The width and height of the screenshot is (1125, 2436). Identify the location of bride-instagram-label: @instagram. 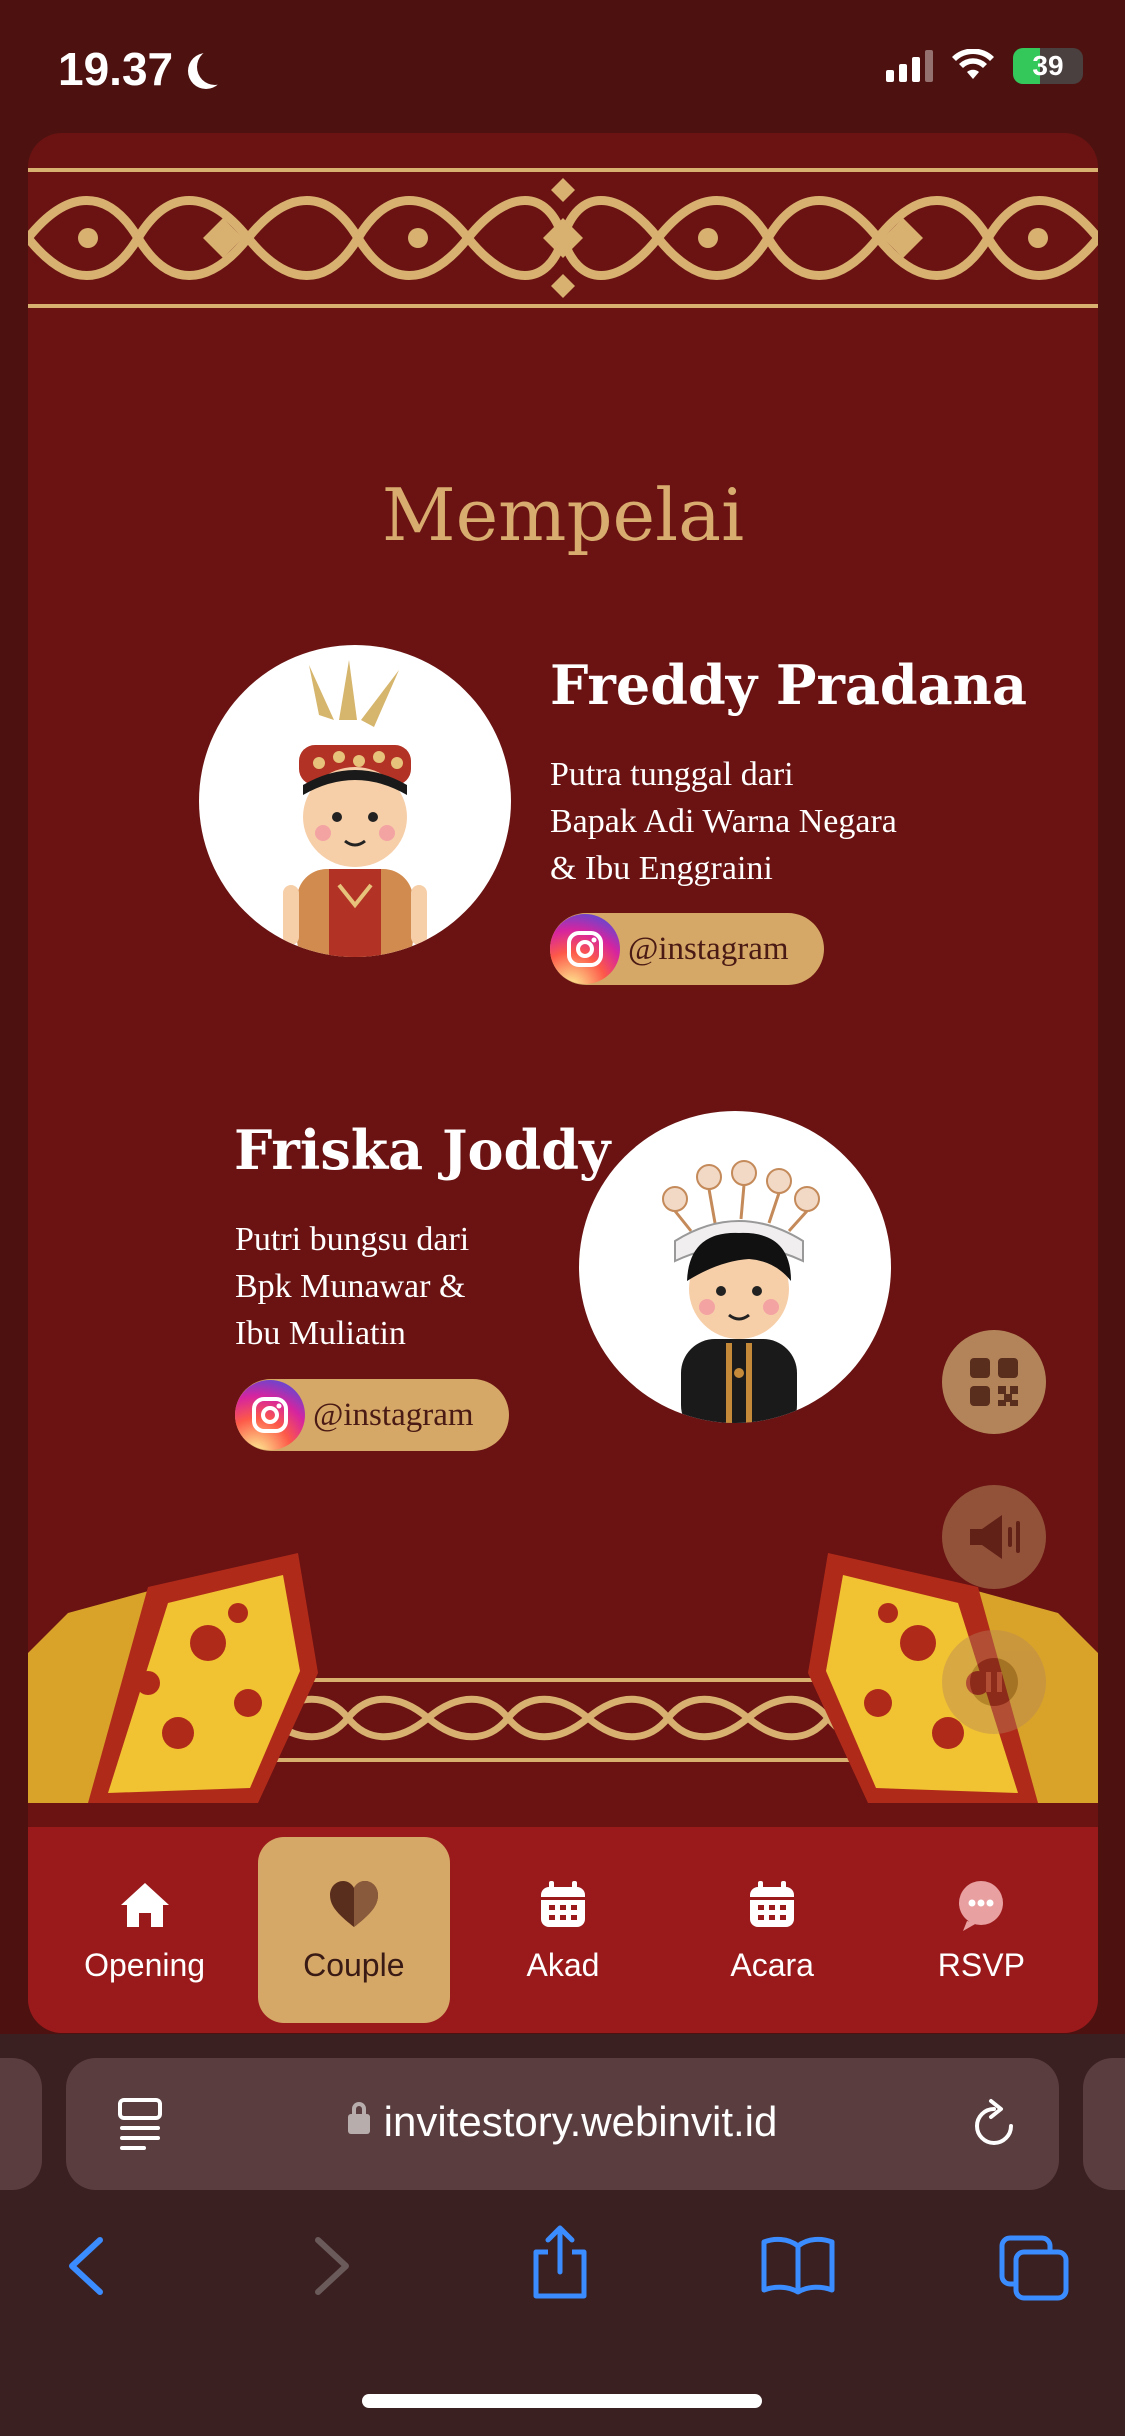
(393, 1414).